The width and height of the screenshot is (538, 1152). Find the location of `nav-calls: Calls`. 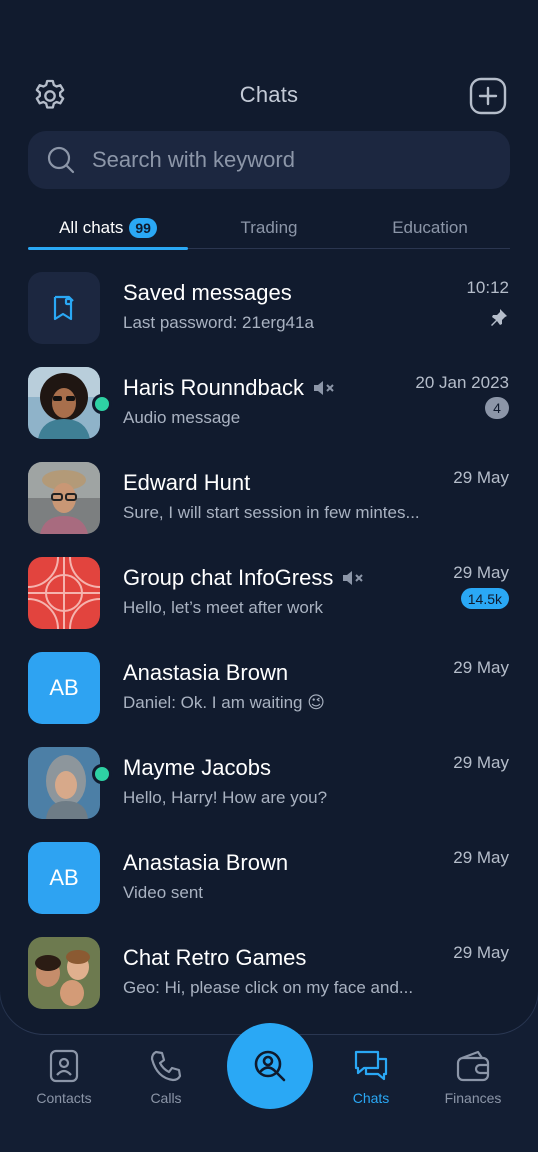

nav-calls: Calls is located at coordinates (166, 1076).